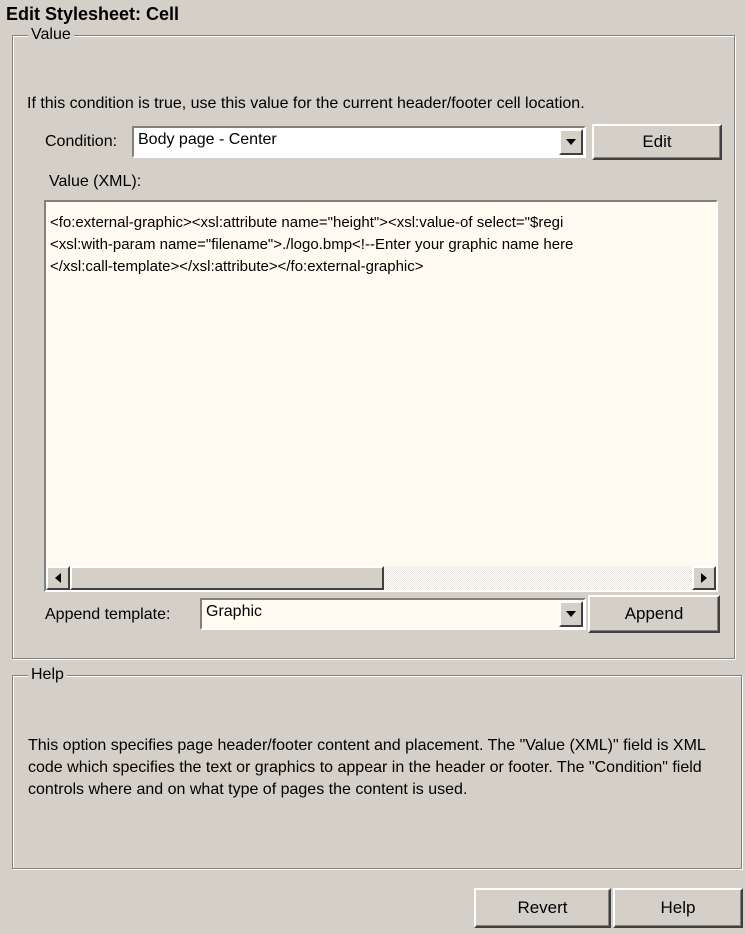 The image size is (745, 934). Describe the element at coordinates (93, 14) in the screenshot. I see `dialog-title: Edit Stylesheet: Cell` at that location.